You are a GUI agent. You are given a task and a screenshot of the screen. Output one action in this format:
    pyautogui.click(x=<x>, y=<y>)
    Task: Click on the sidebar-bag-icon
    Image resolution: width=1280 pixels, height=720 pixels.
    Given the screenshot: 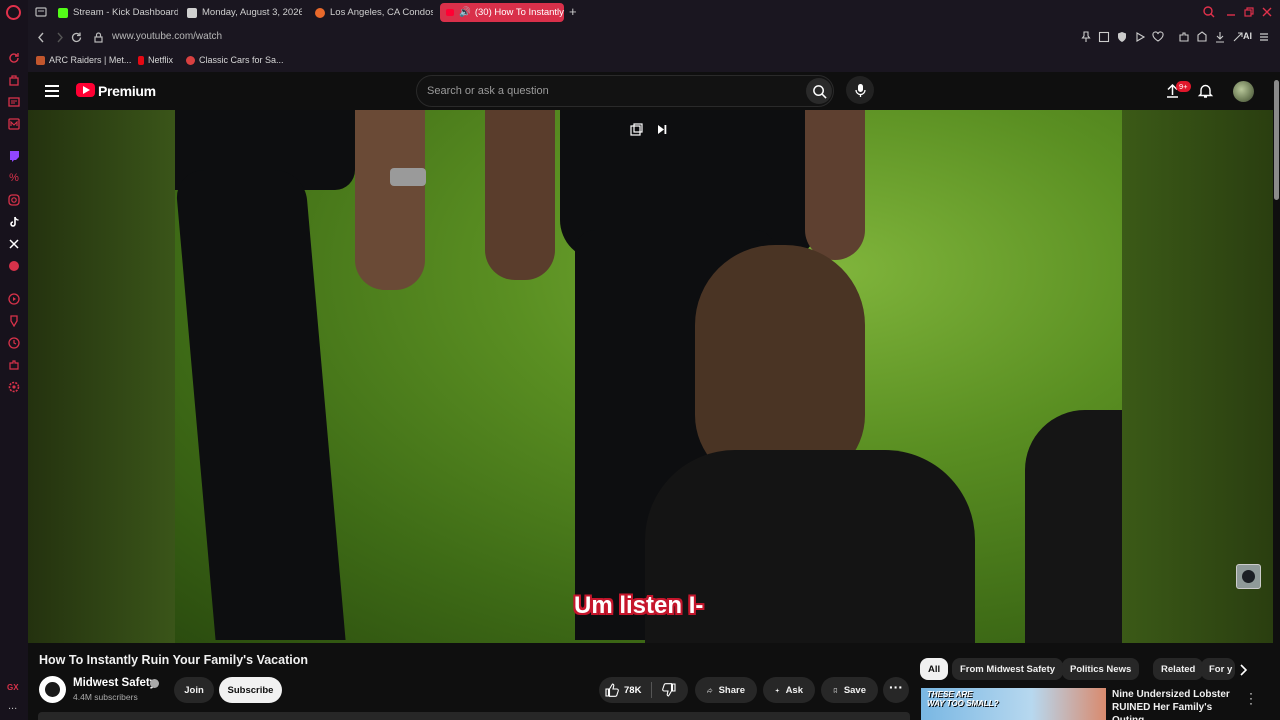 What is the action you would take?
    pyautogui.click(x=14, y=80)
    